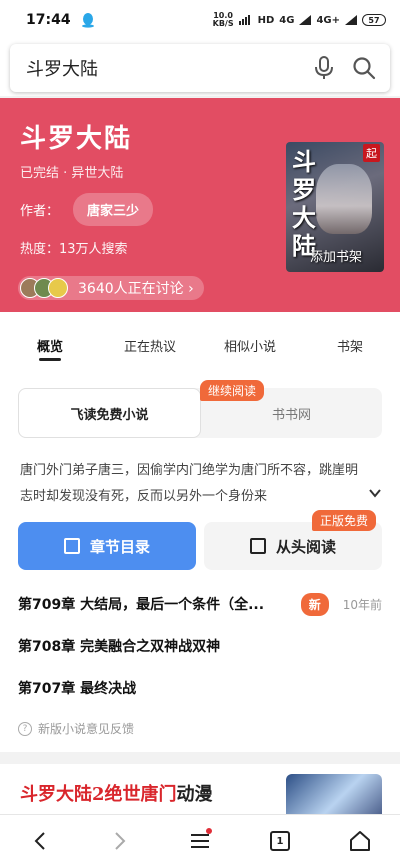 This screenshot has width=400, height=867. Describe the element at coordinates (257, 546) in the screenshot. I see `document-icon` at that location.